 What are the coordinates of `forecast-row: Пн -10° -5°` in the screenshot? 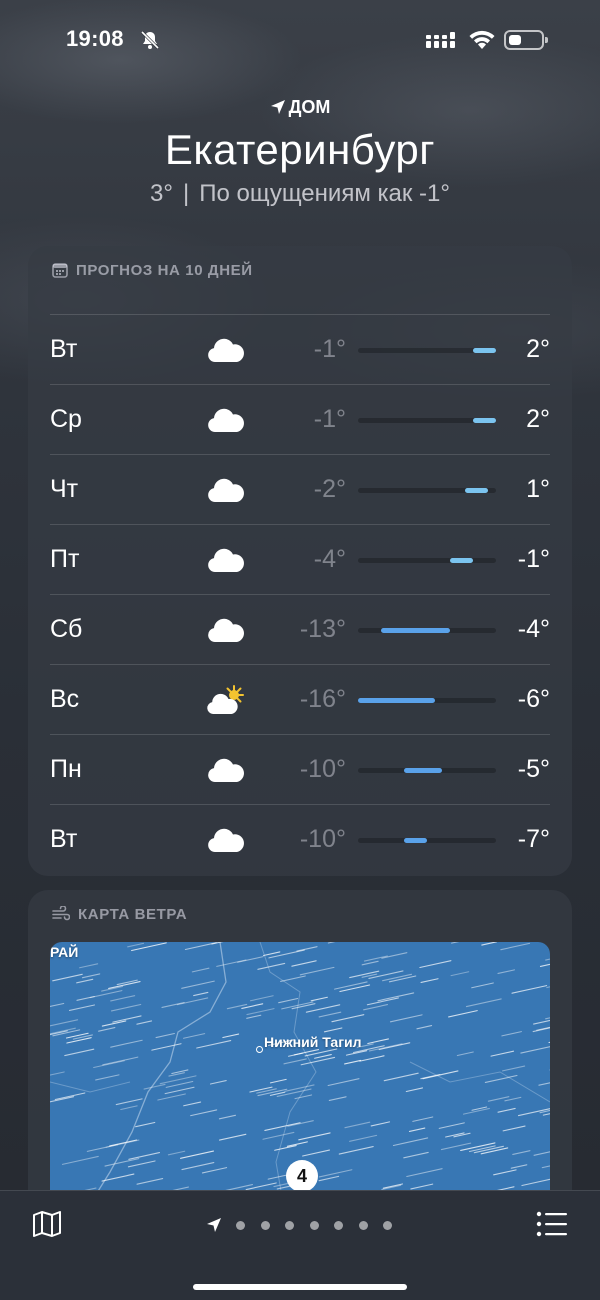 It's located at (300, 769).